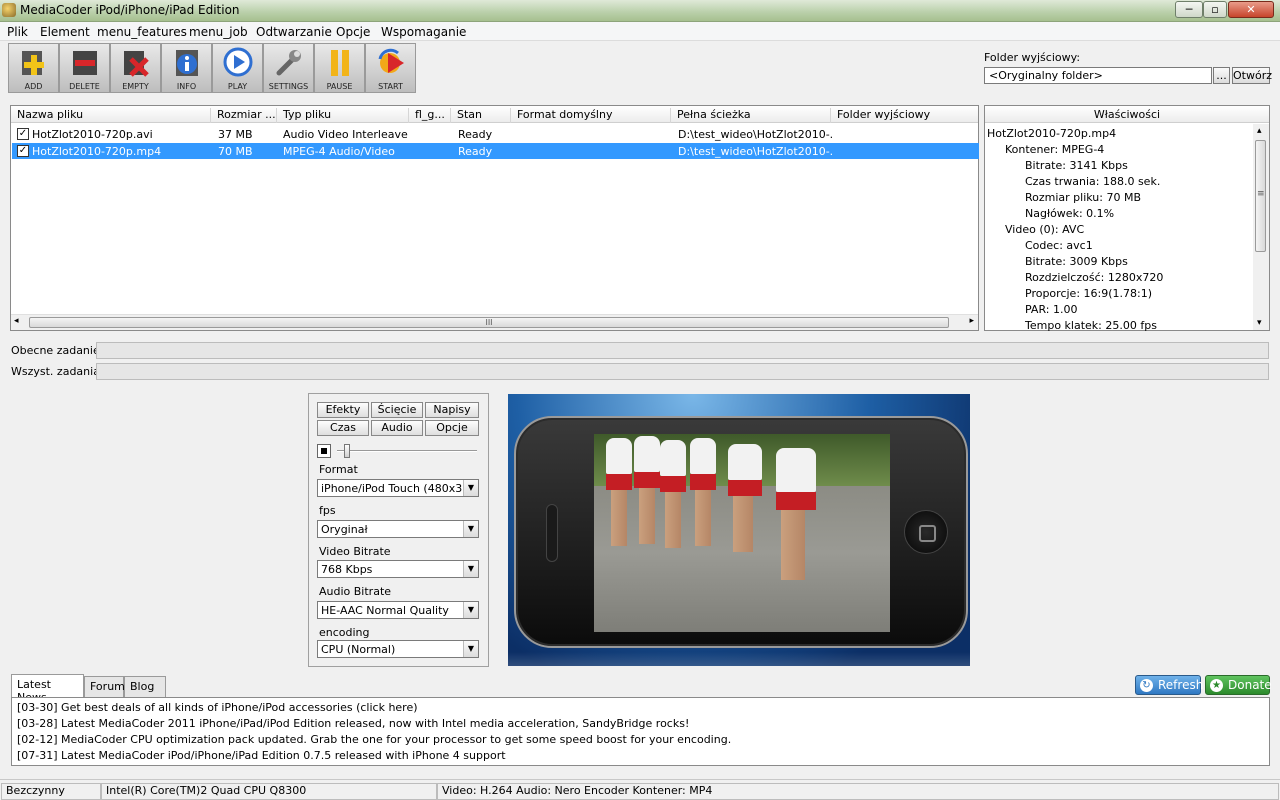  What do you see at coordinates (1181, 685) in the screenshot?
I see `refresh-label: Refresh` at bounding box center [1181, 685].